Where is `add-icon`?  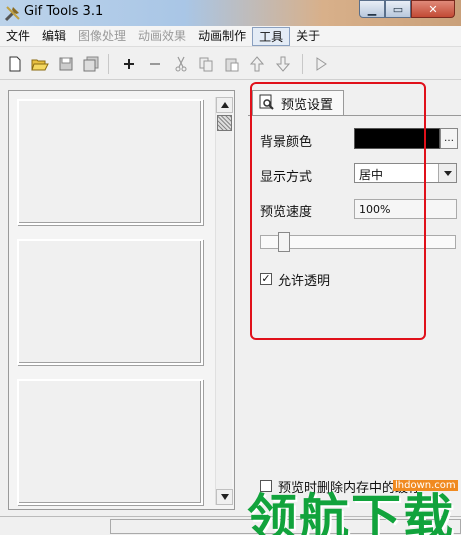 add-icon is located at coordinates (129, 64).